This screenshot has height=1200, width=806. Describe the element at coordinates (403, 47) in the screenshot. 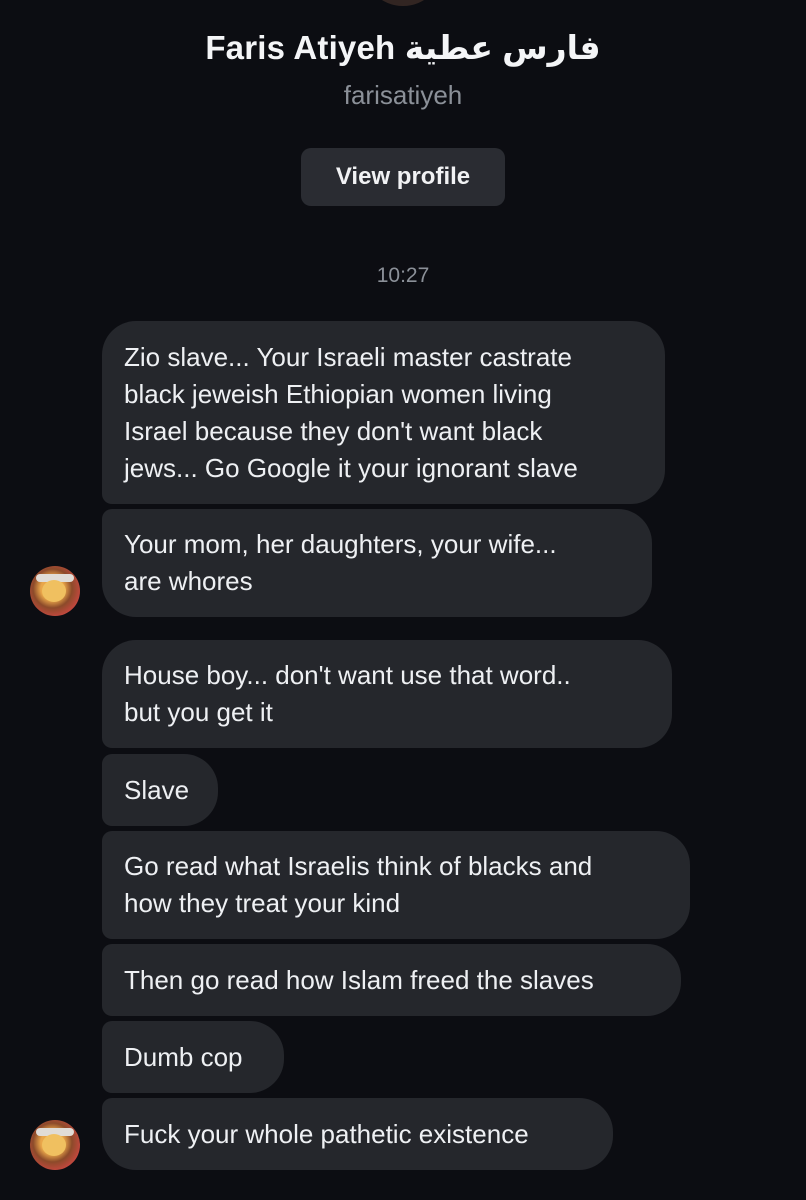

I see `contact-name: Faris Atiyeh فارس عطية` at that location.